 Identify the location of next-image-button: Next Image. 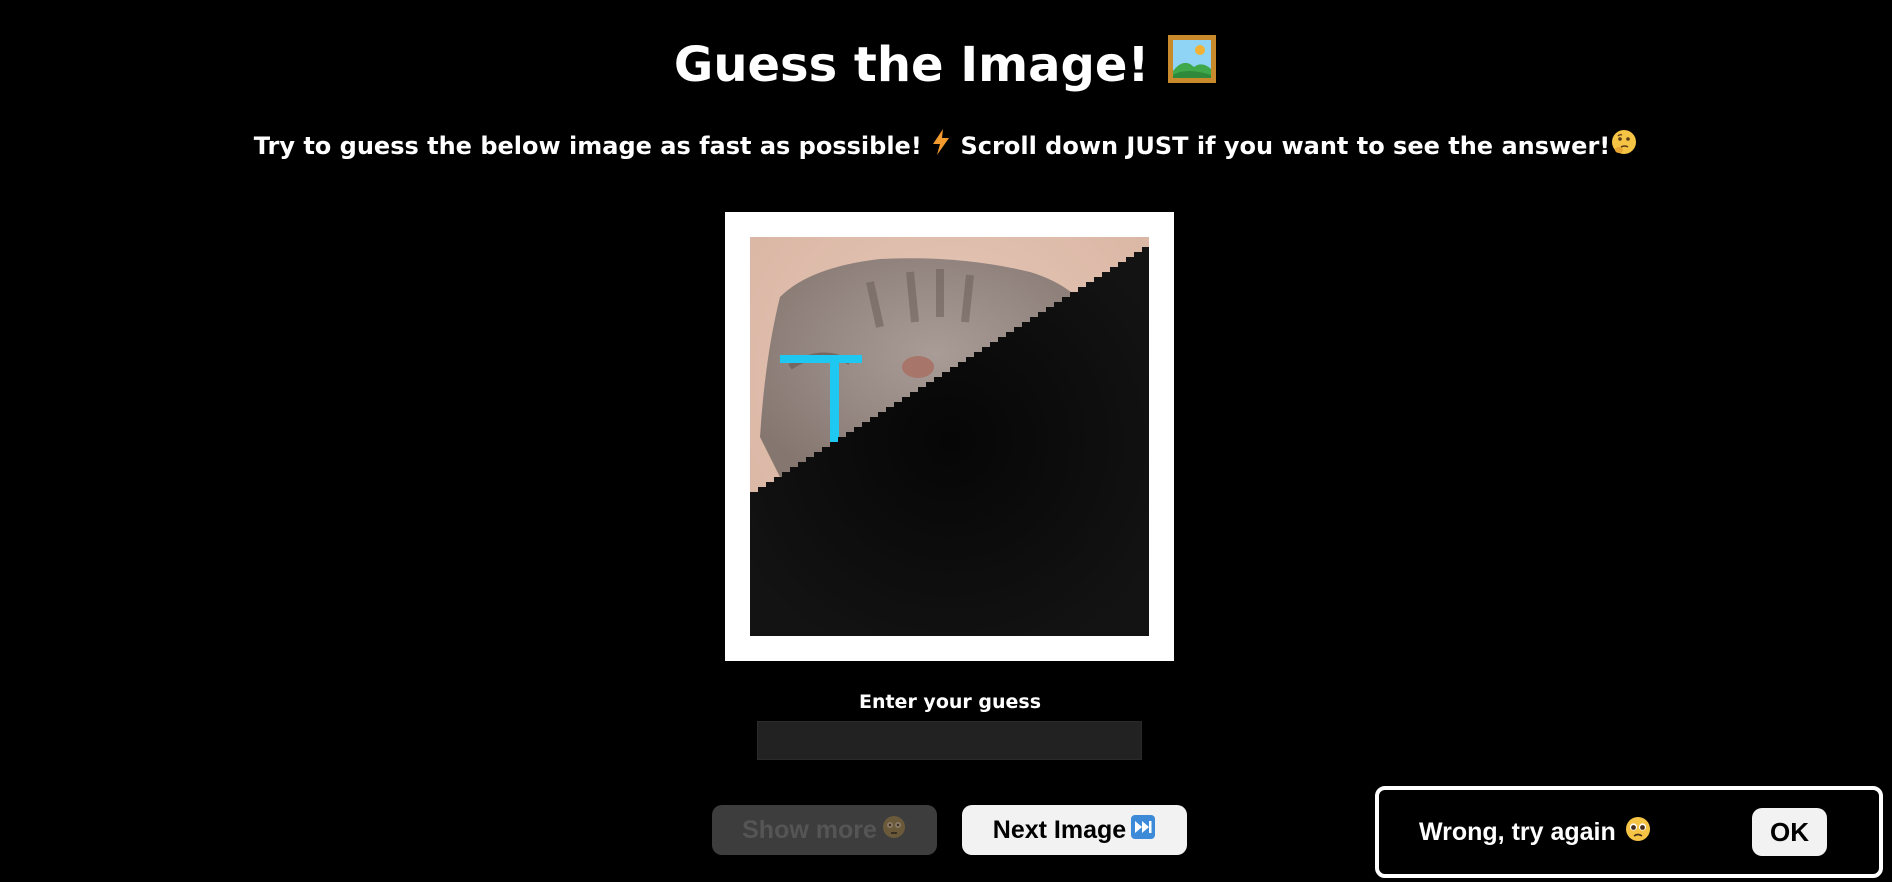
(1074, 830).